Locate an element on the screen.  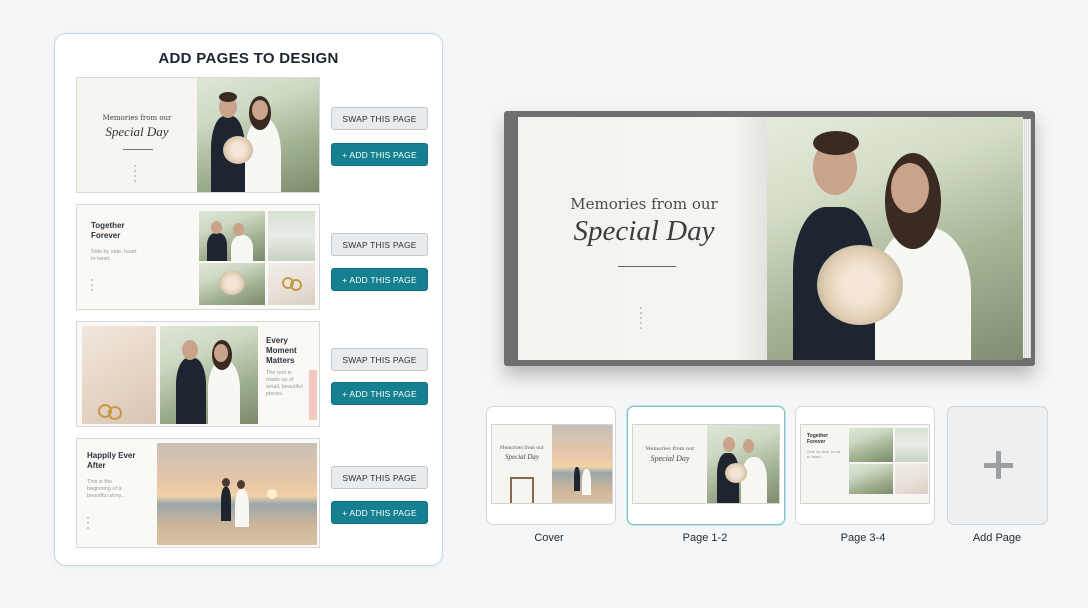
swap-page-button-1: SWAP THIS PAGE is located at coordinates (379, 118).